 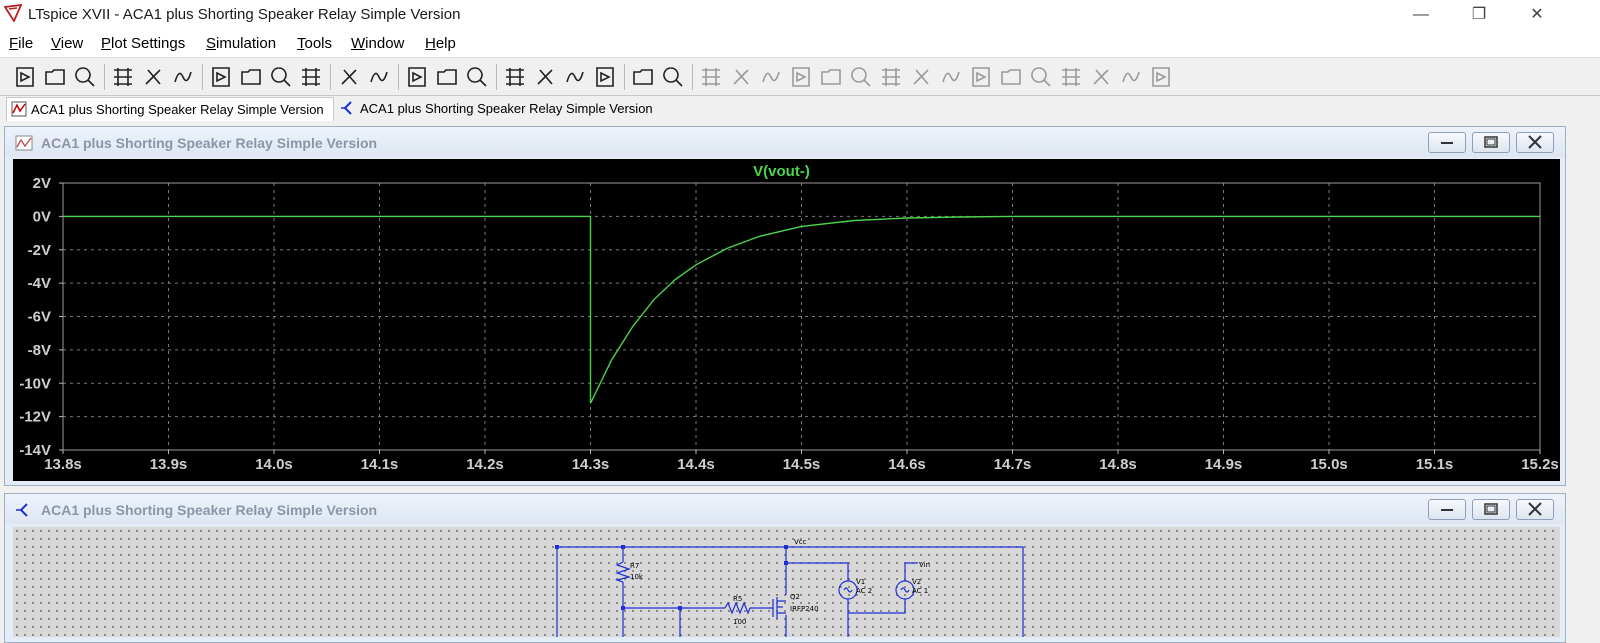 I want to click on net-label-vin: Vin, so click(x=924, y=565).